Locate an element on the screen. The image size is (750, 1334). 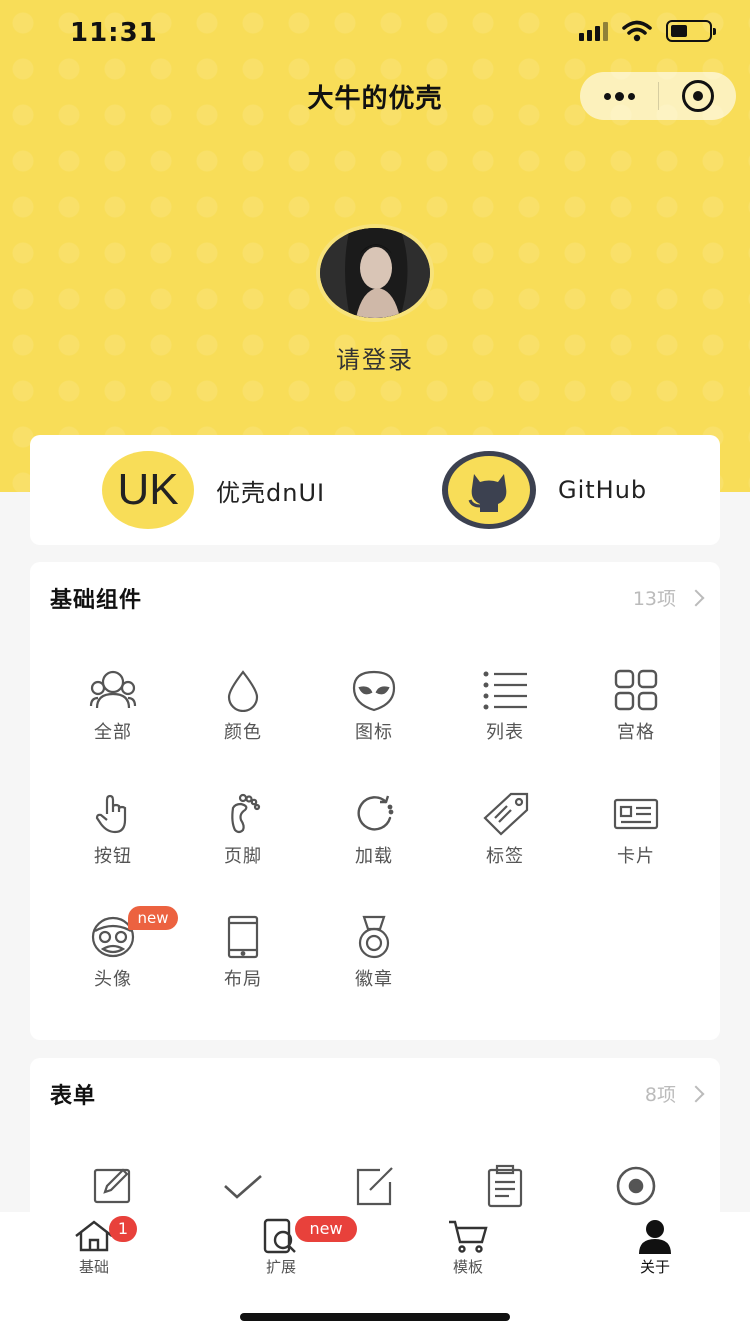
tab-template: 模板 is located at coordinates (468, 1247).